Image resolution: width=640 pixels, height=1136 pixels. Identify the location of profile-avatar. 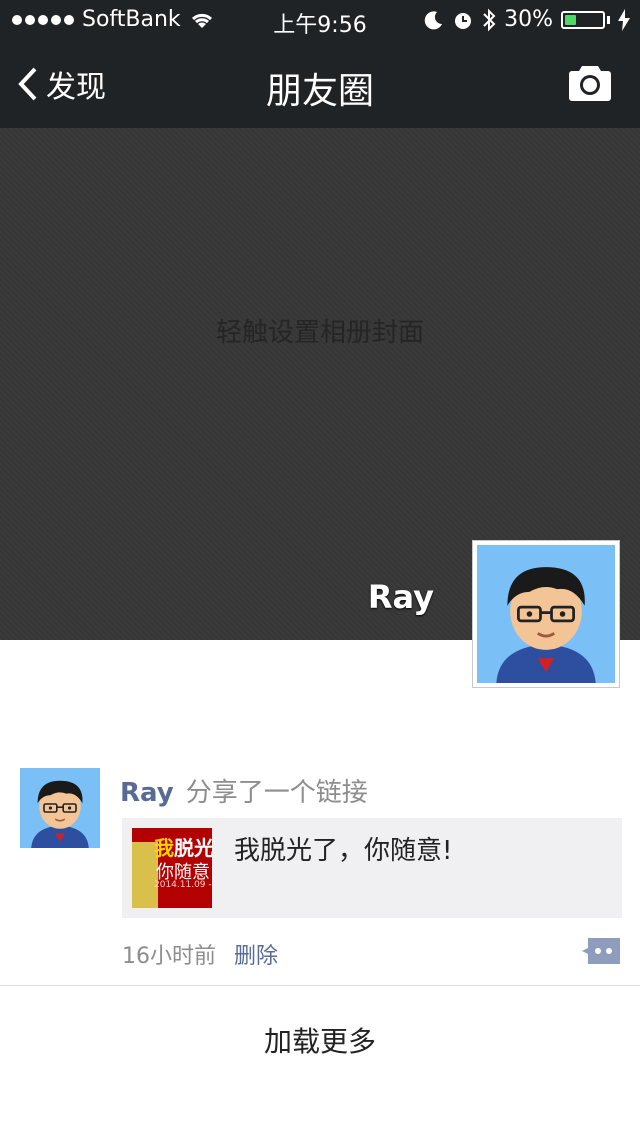
(546, 614).